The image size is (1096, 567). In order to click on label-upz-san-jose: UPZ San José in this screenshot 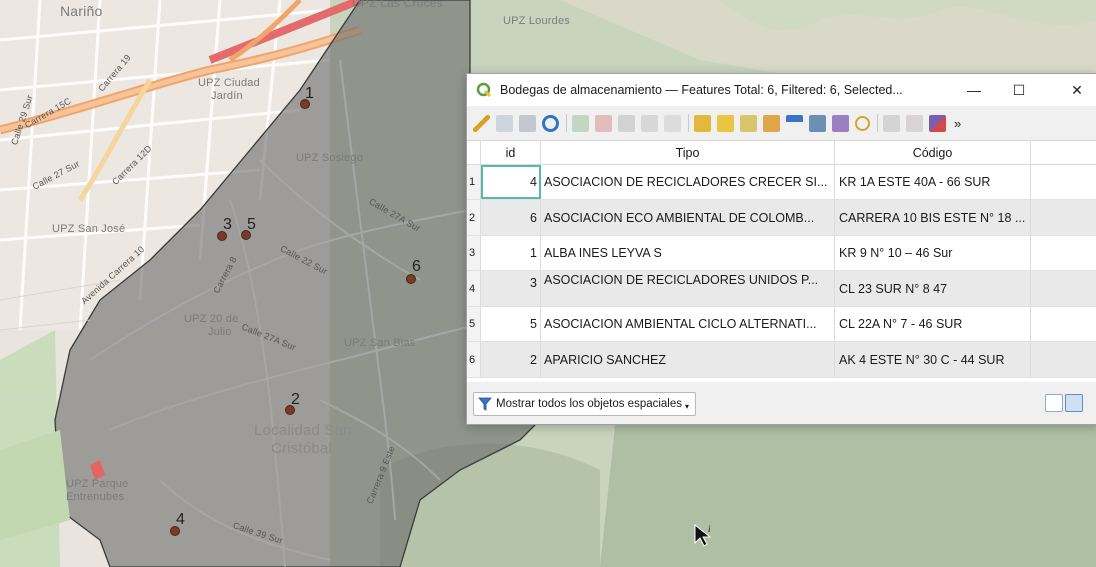, I will do `click(89, 229)`.